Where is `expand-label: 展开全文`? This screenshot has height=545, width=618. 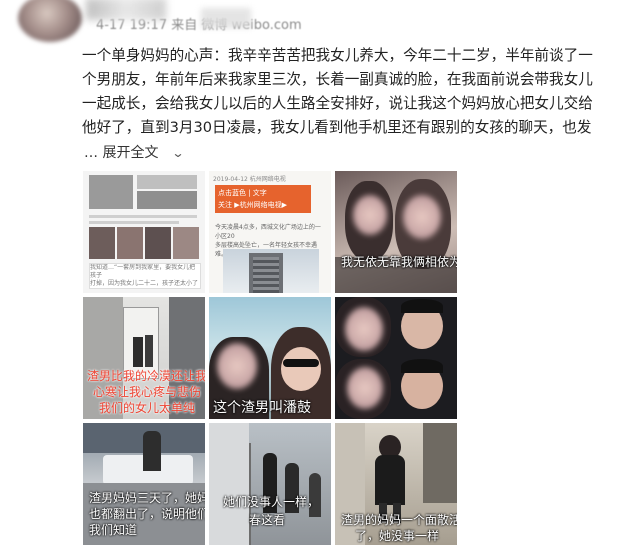
expand-label: 展开全文 is located at coordinates (130, 153).